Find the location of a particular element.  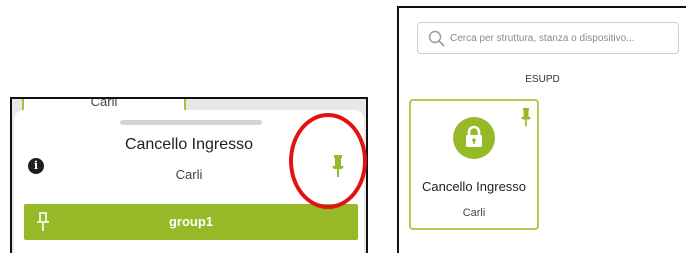

lock-icon is located at coordinates (474, 136).